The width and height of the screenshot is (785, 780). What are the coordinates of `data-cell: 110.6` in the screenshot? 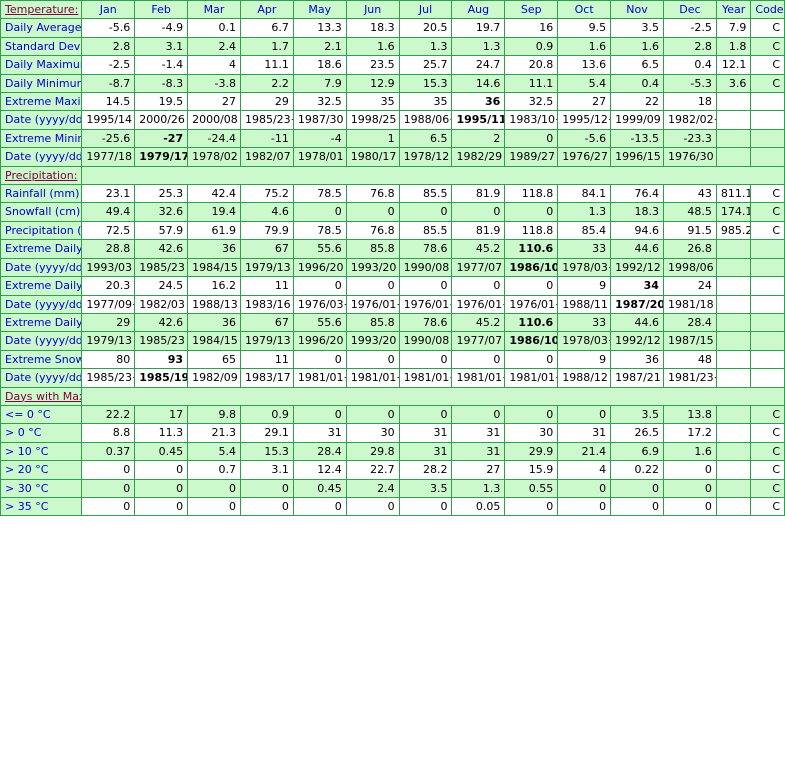 It's located at (531, 249).